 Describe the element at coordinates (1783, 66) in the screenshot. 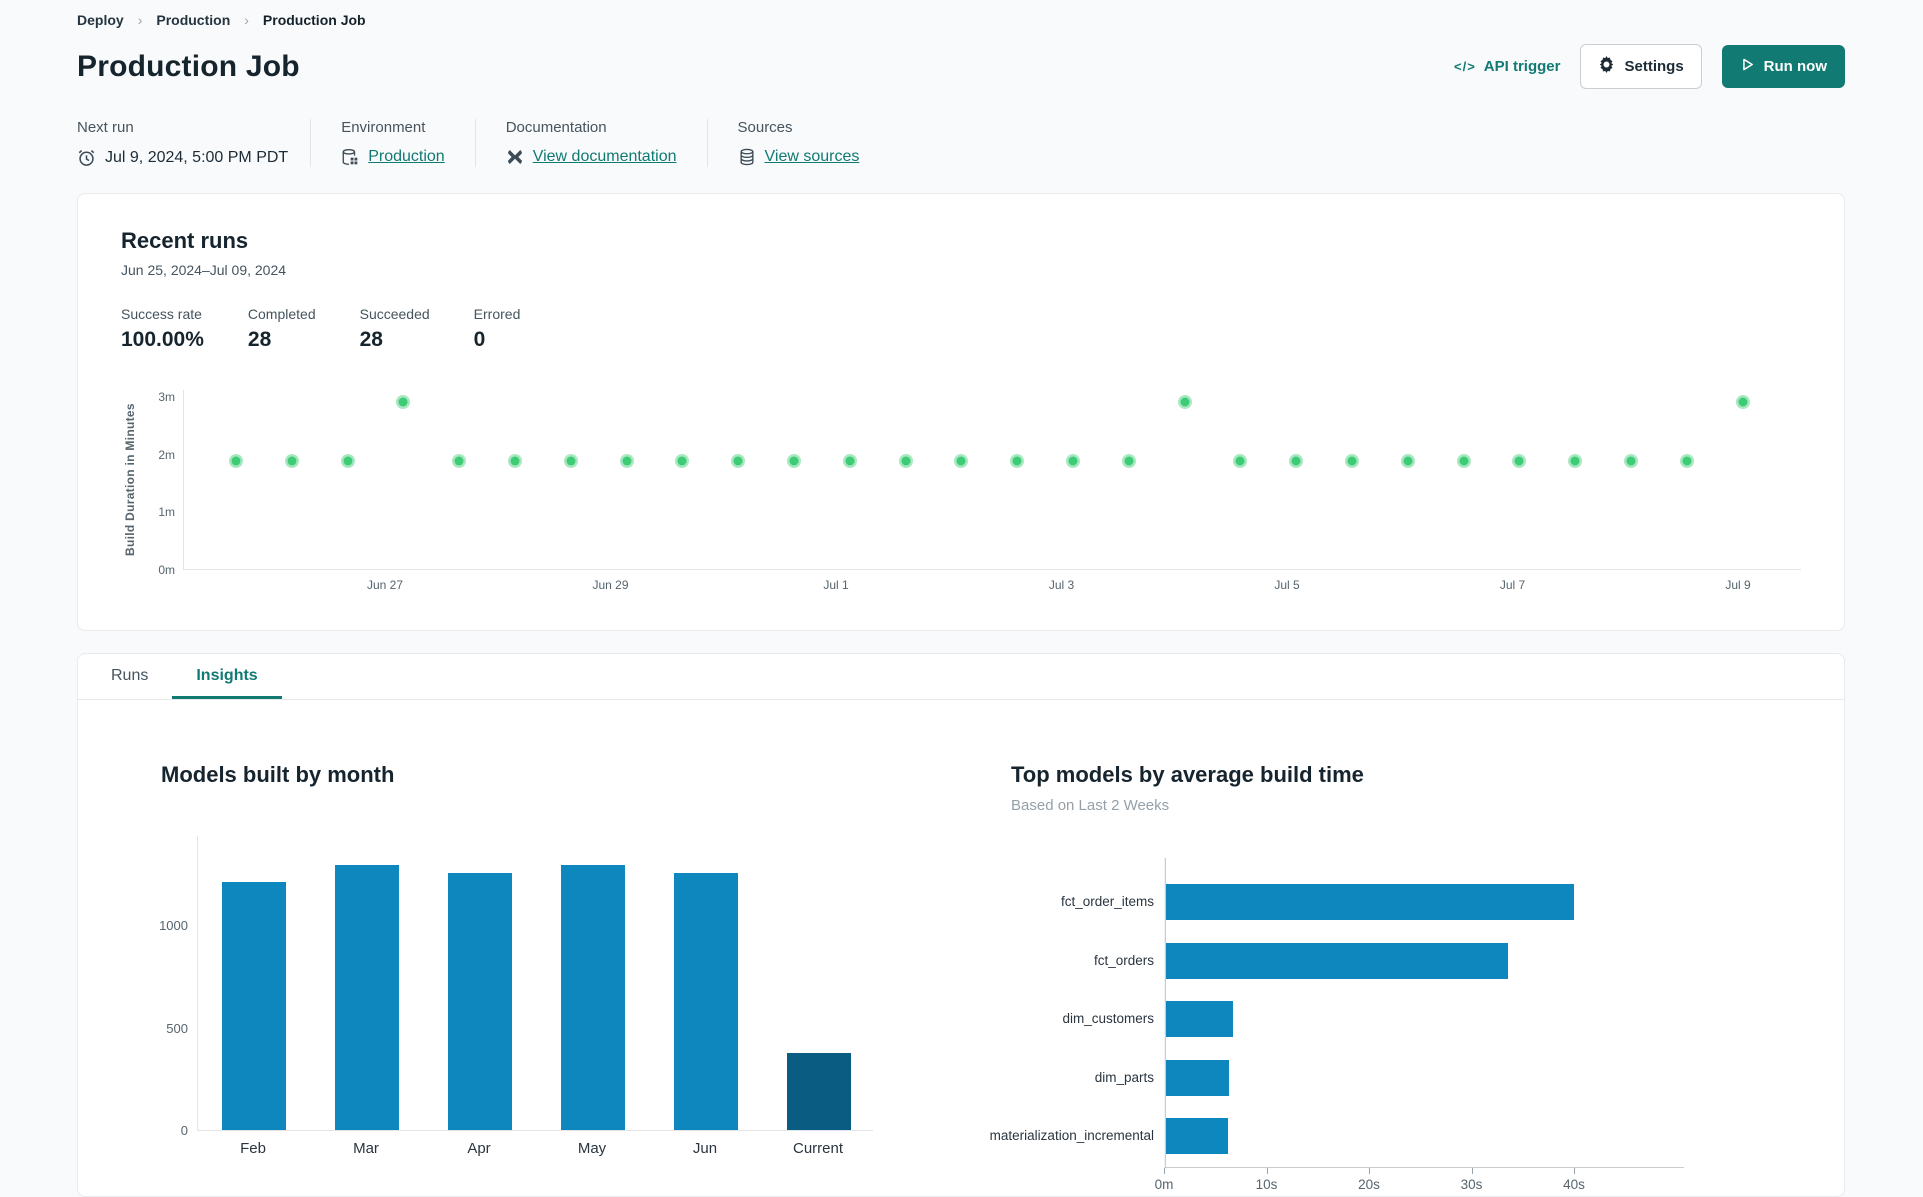

I see `run-now-button: Run now` at that location.